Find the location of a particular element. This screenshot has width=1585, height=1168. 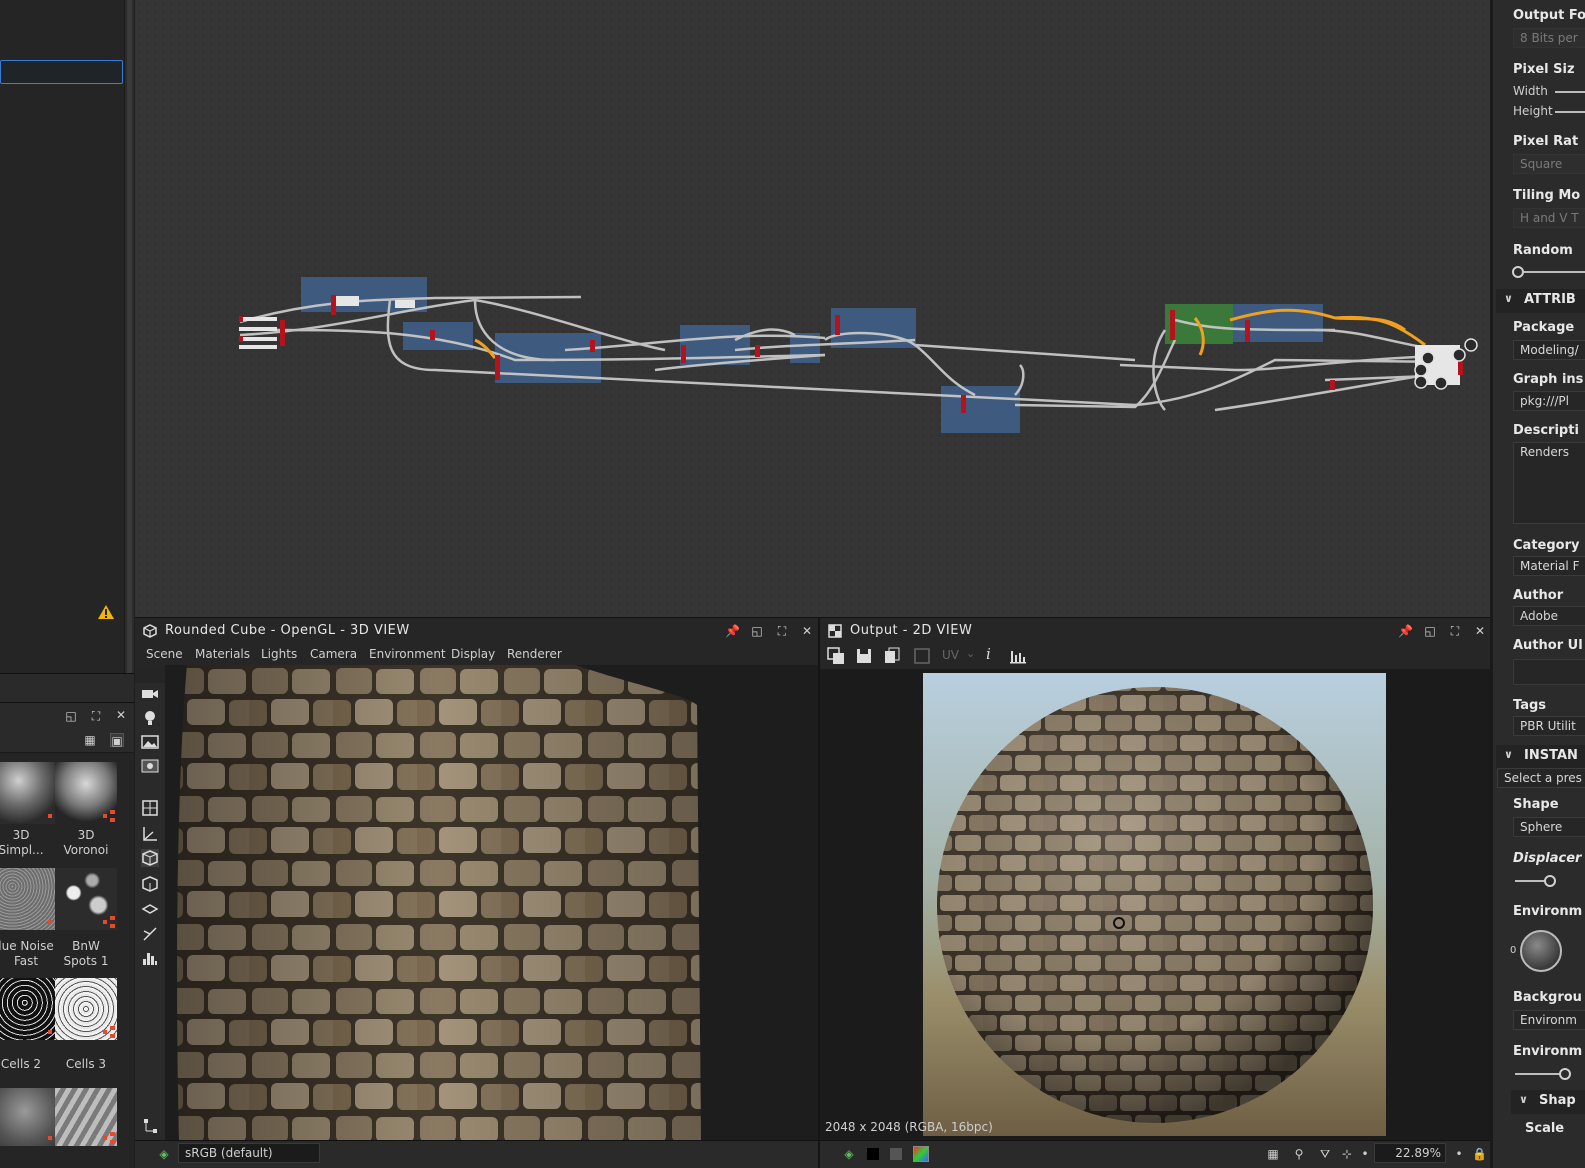

preset-select: Select a pres is located at coordinates (1541, 778).